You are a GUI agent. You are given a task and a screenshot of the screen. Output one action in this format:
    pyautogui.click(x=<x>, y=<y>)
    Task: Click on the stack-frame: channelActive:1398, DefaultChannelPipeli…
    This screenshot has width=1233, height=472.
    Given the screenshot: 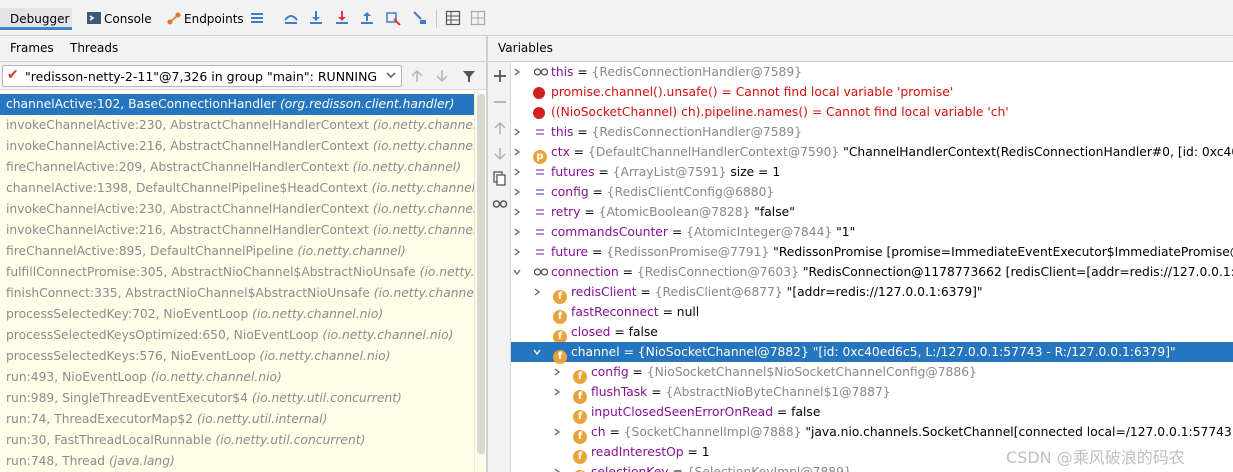 What is the action you would take?
    pyautogui.click(x=243, y=188)
    